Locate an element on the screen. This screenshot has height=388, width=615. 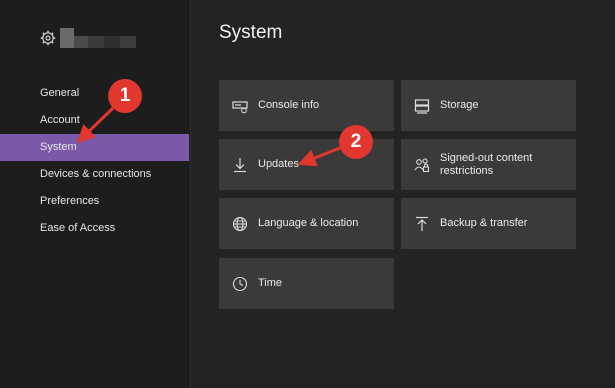
annotation-badge-2: 2 is located at coordinates (356, 142).